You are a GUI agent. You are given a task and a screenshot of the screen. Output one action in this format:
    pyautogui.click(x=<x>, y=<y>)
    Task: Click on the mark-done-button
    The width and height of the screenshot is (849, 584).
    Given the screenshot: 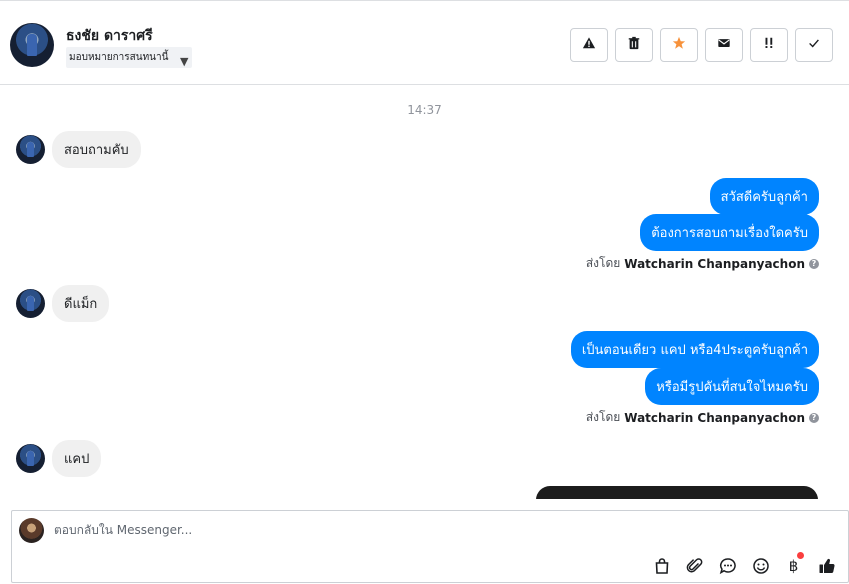 What is the action you would take?
    pyautogui.click(x=814, y=45)
    